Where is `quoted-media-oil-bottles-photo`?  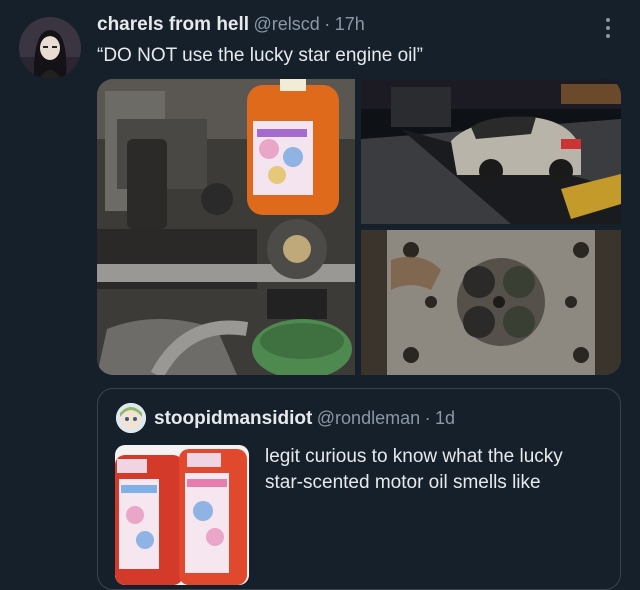
quoted-media-oil-bottles-photo is located at coordinates (182, 515).